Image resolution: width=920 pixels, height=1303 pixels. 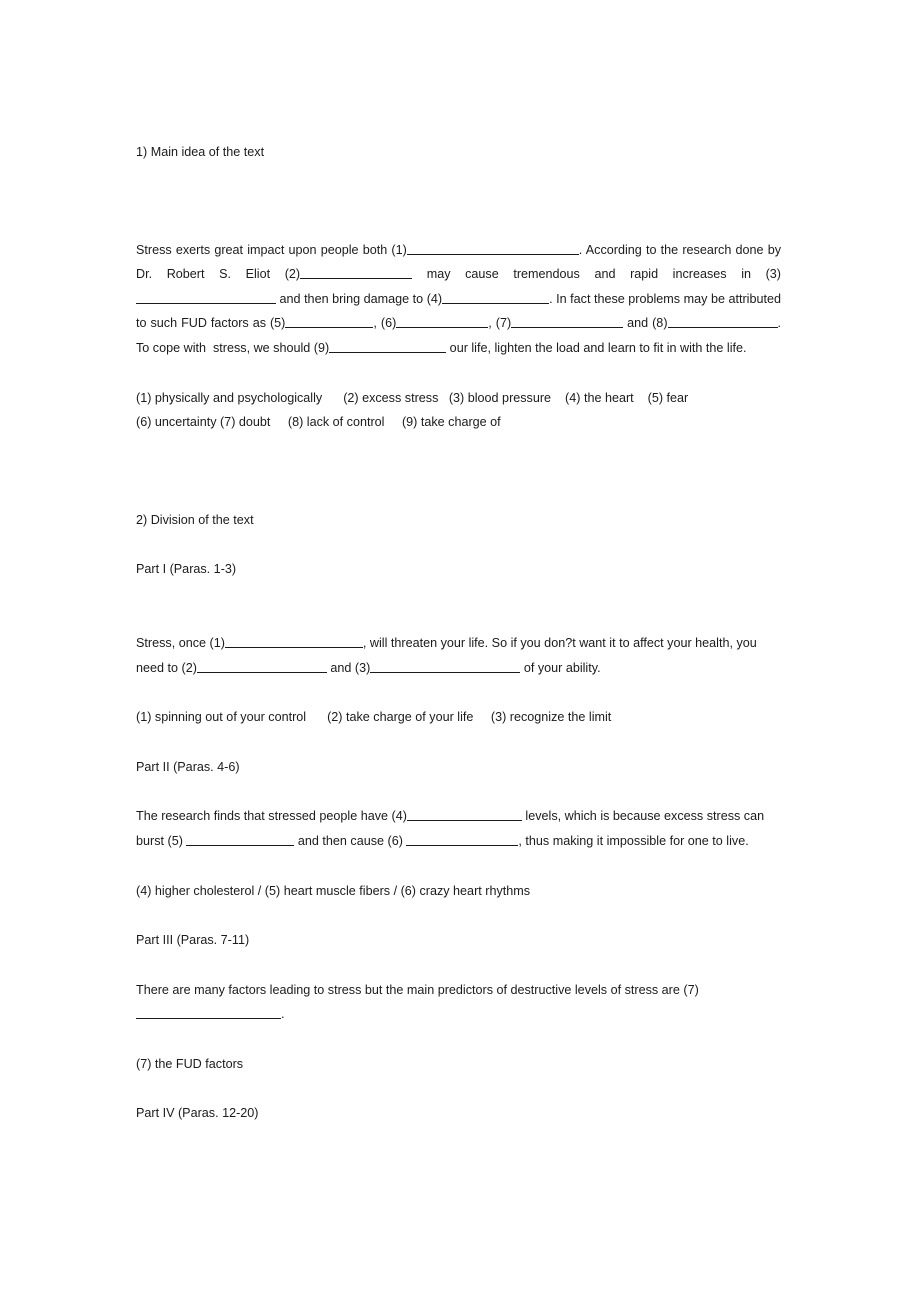 What do you see at coordinates (188, 766) in the screenshot?
I see `part-label-2: Part II (Paras. 4-6)` at bounding box center [188, 766].